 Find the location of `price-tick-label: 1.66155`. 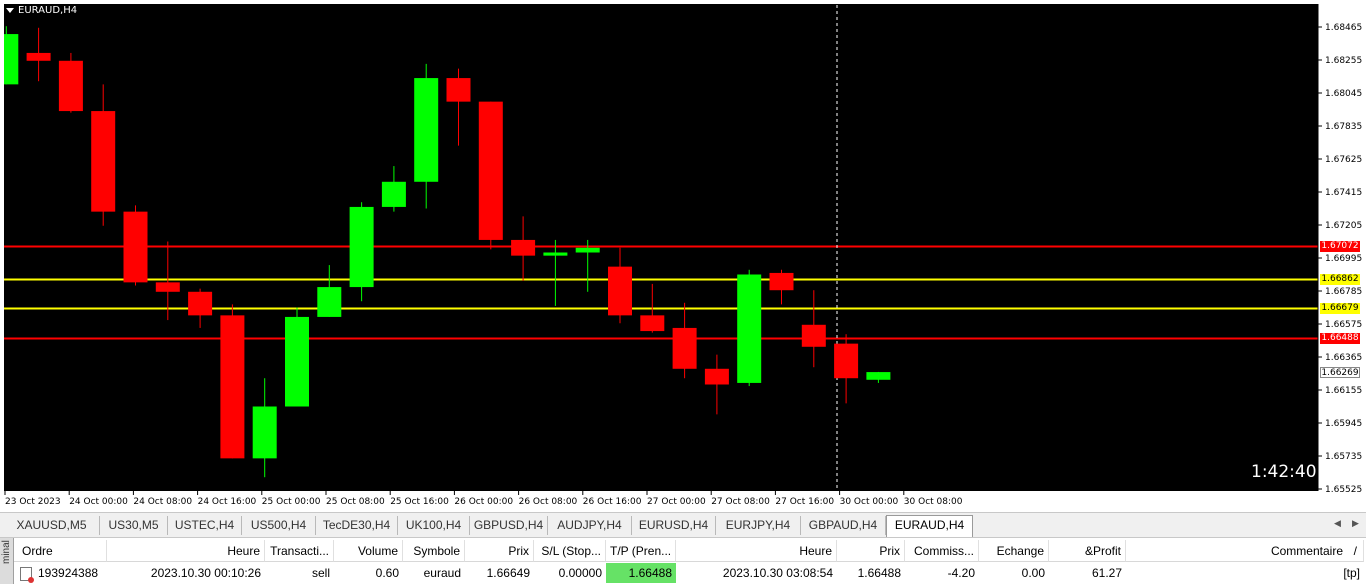

price-tick-label: 1.66155 is located at coordinates (1343, 391).